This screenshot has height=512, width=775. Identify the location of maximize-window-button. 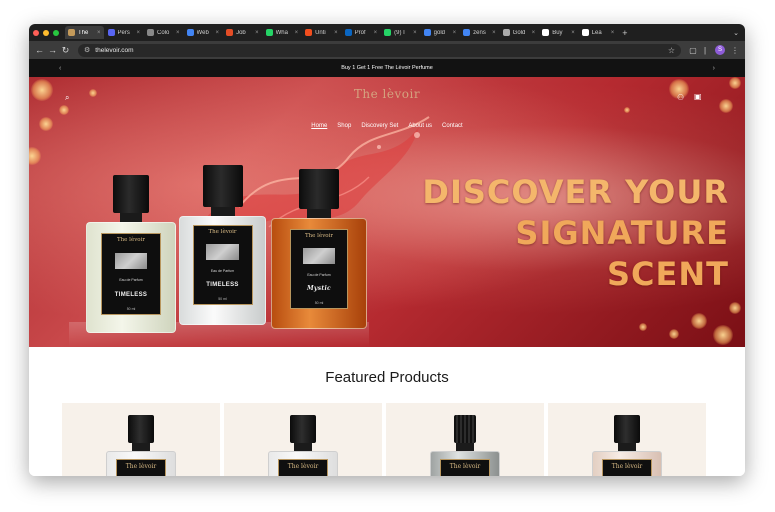
(56, 32).